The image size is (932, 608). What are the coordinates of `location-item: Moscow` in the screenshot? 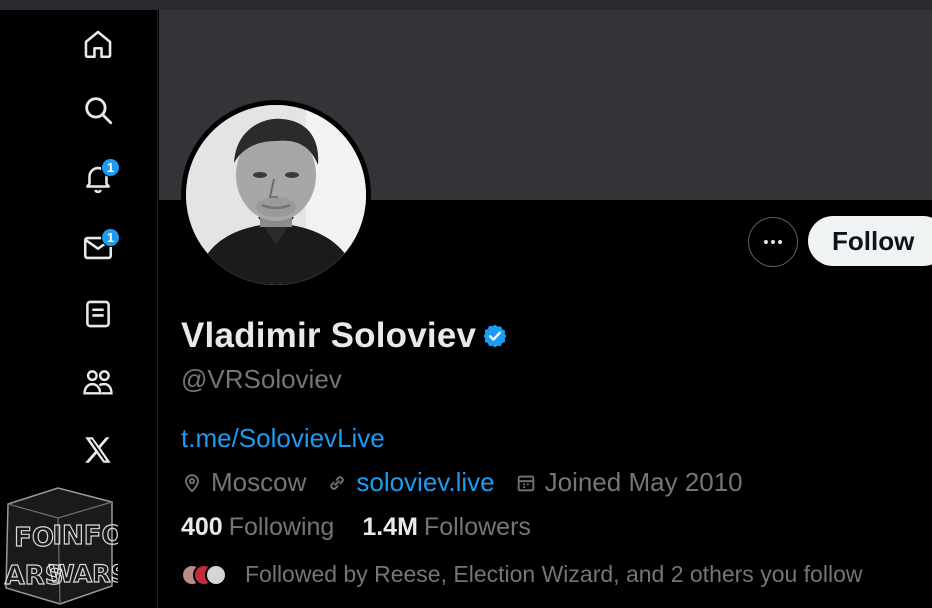 It's located at (243, 482).